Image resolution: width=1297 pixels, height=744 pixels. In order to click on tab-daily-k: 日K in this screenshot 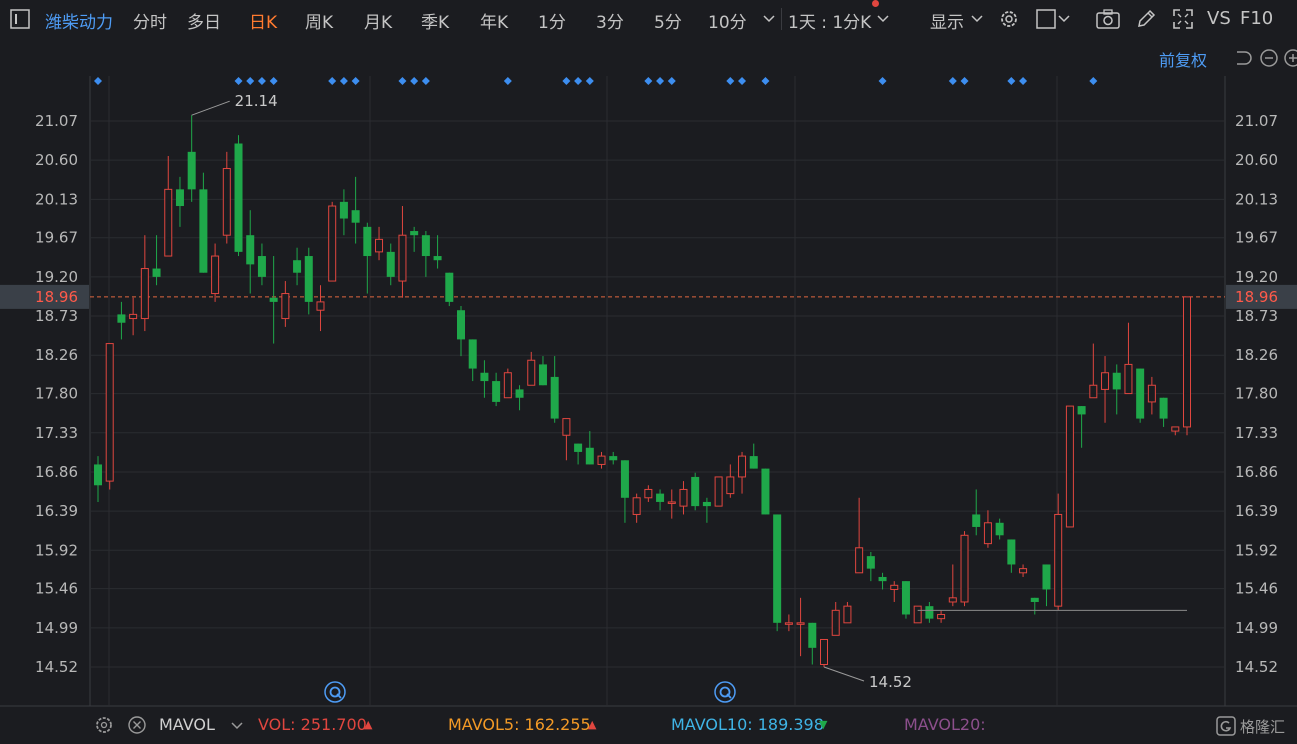, I will do `click(263, 20)`.